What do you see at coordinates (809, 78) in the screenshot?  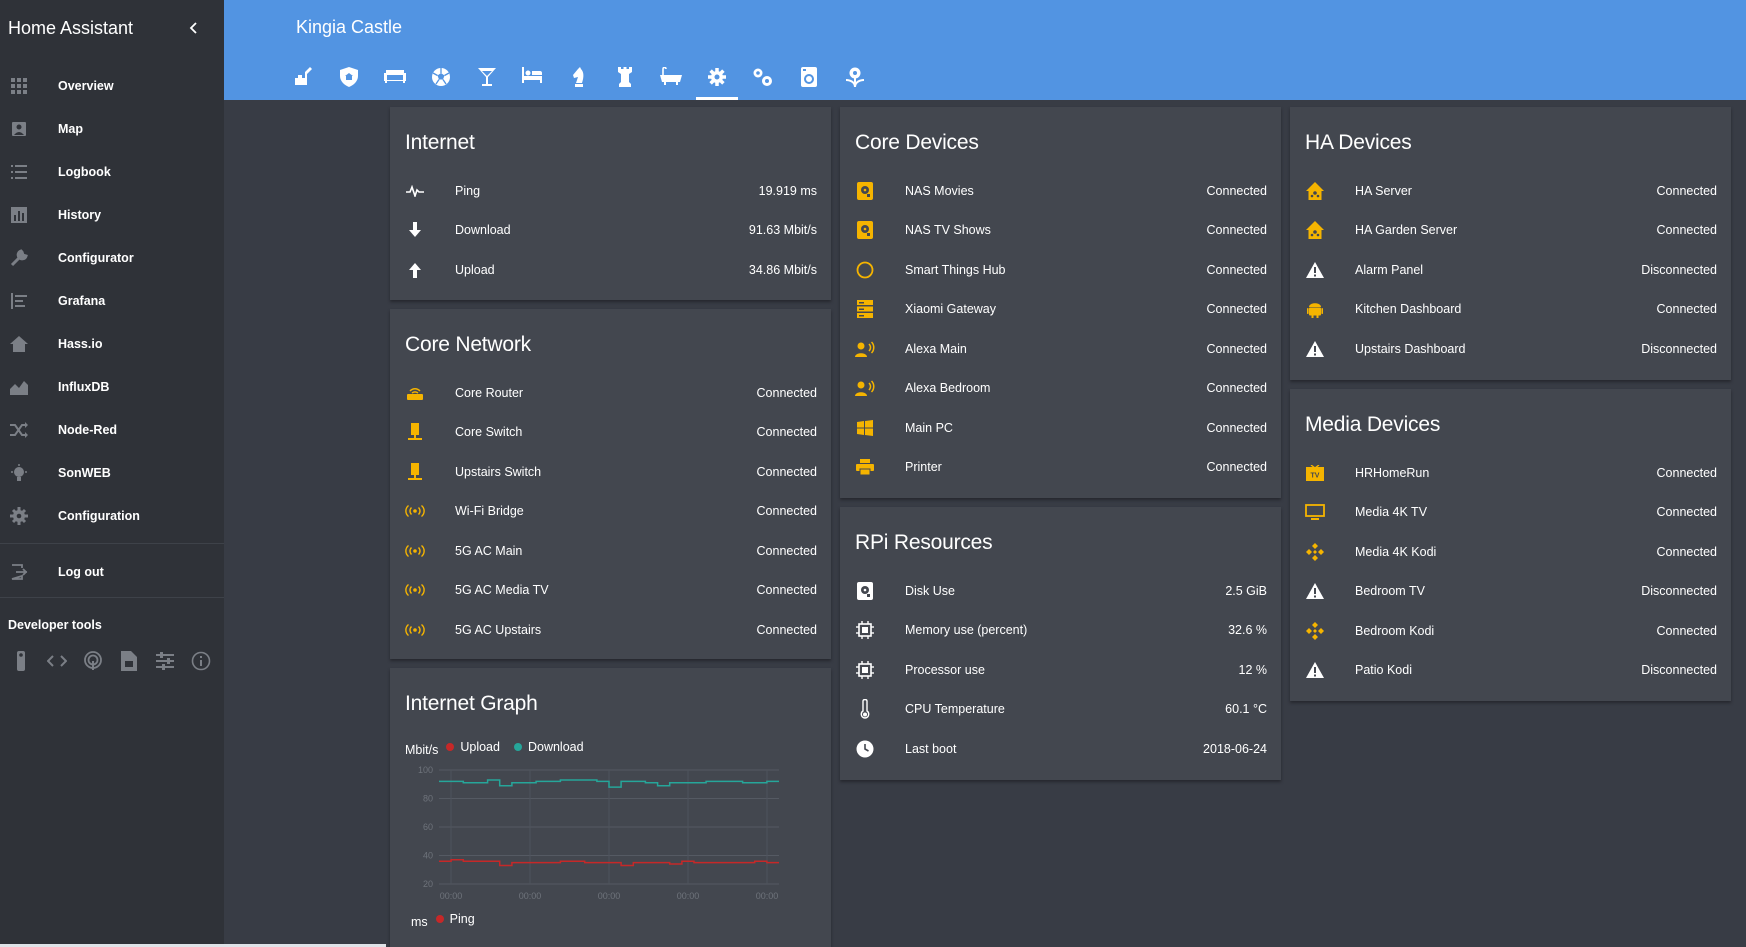 I see `tab-laundry` at bounding box center [809, 78].